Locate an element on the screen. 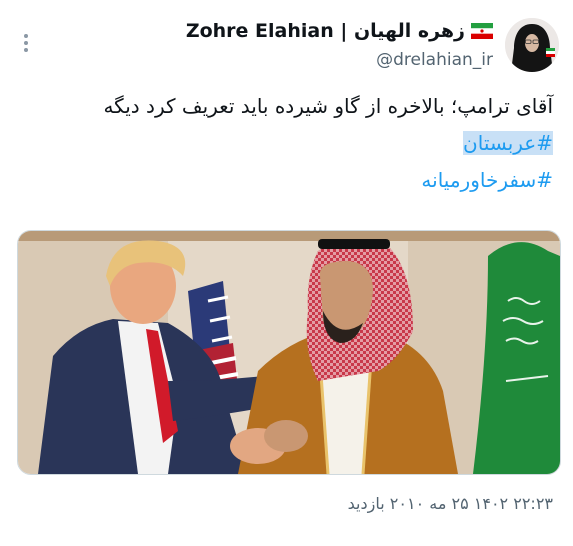  hashtag-arabia: #عربستان is located at coordinates (508, 143).